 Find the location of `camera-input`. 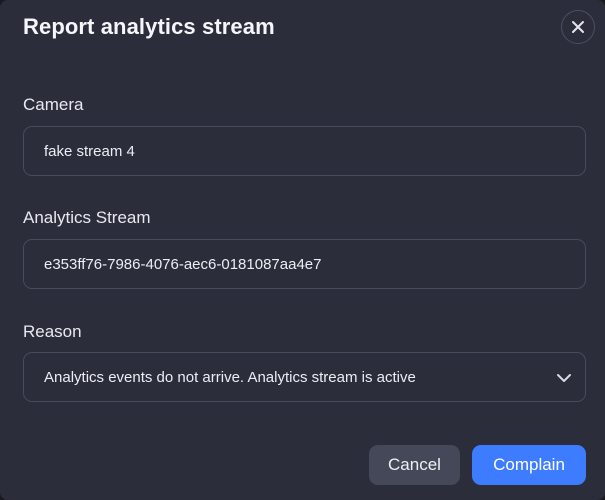

camera-input is located at coordinates (304, 151).